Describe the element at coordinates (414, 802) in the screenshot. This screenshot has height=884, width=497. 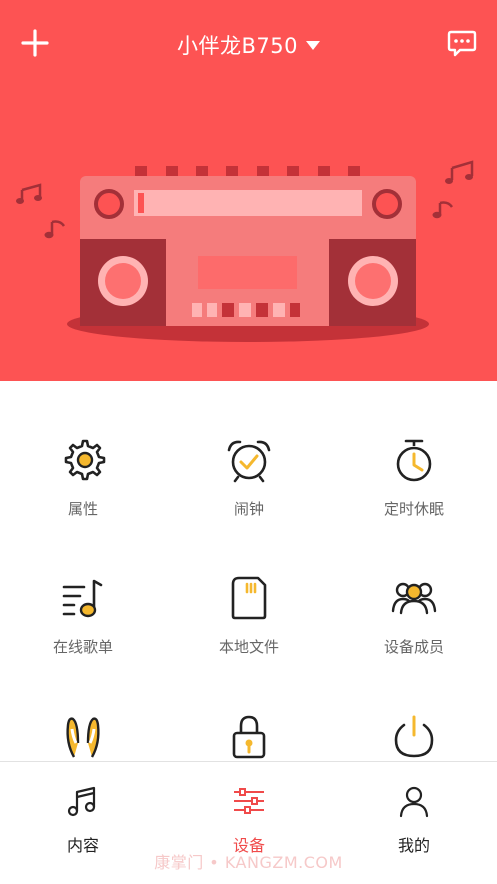
I see `person-icon` at that location.